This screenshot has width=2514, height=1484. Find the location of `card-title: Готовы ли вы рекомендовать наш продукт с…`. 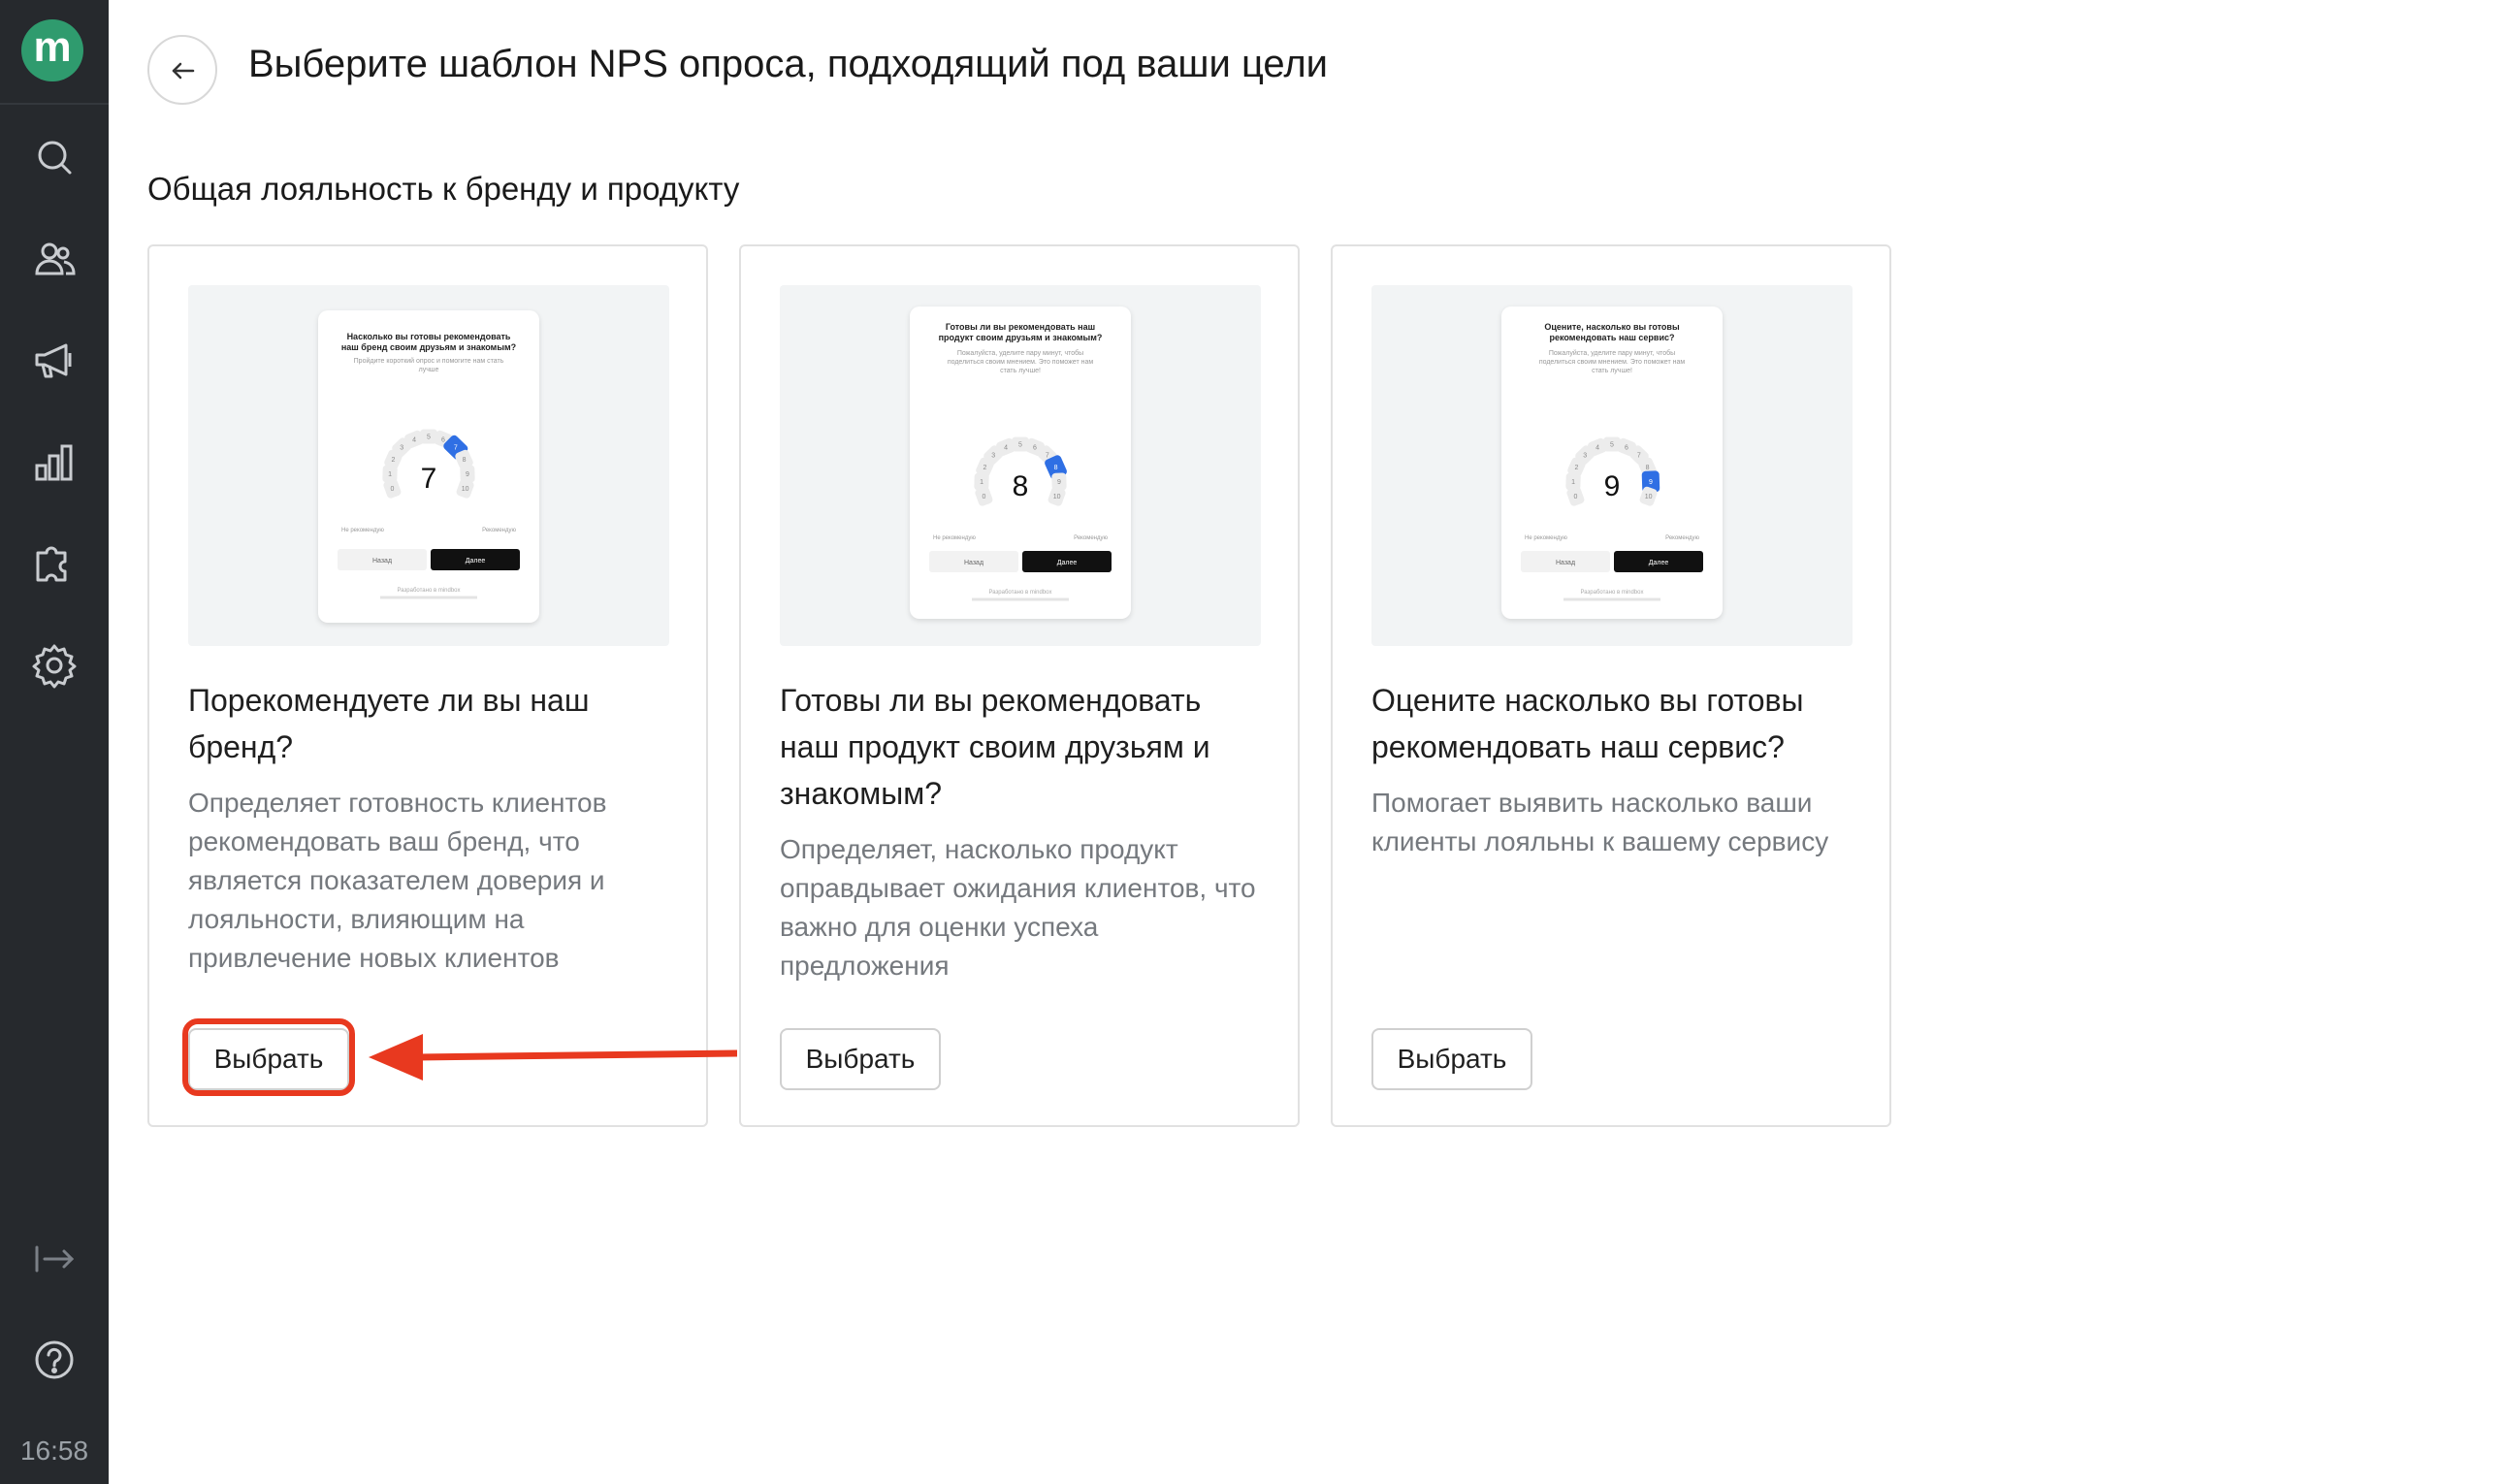

card-title: Готовы ли вы рекомендовать наш продукт с… is located at coordinates (995, 747).